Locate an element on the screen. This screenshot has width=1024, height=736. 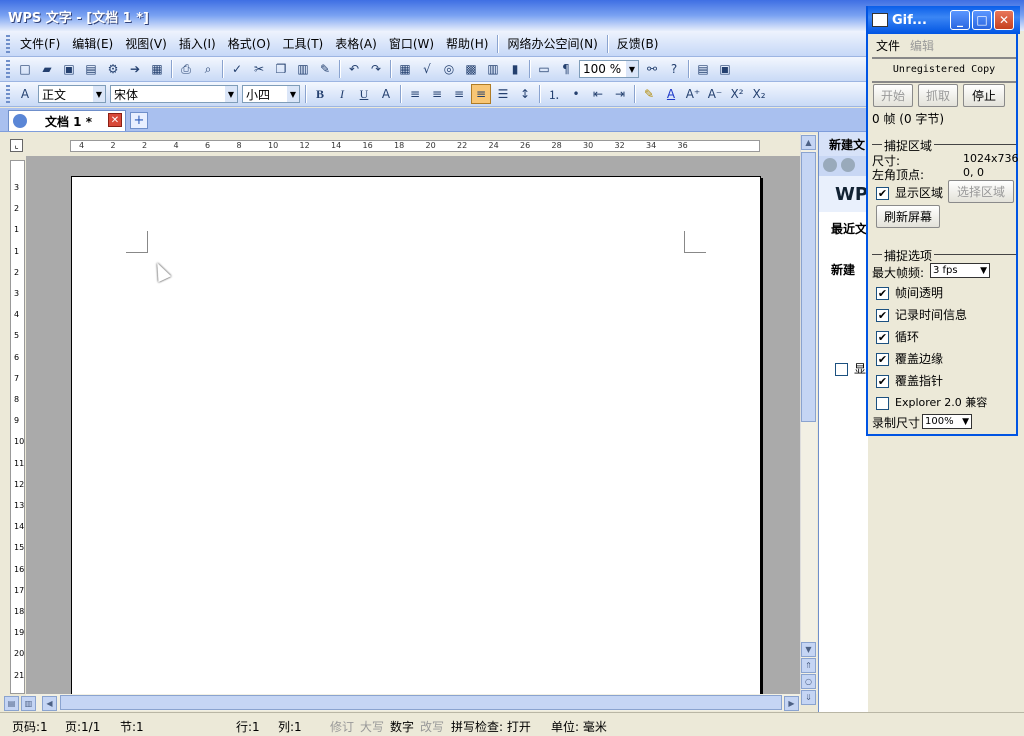
layout-icon: ▣ is located at coordinates (725, 69).